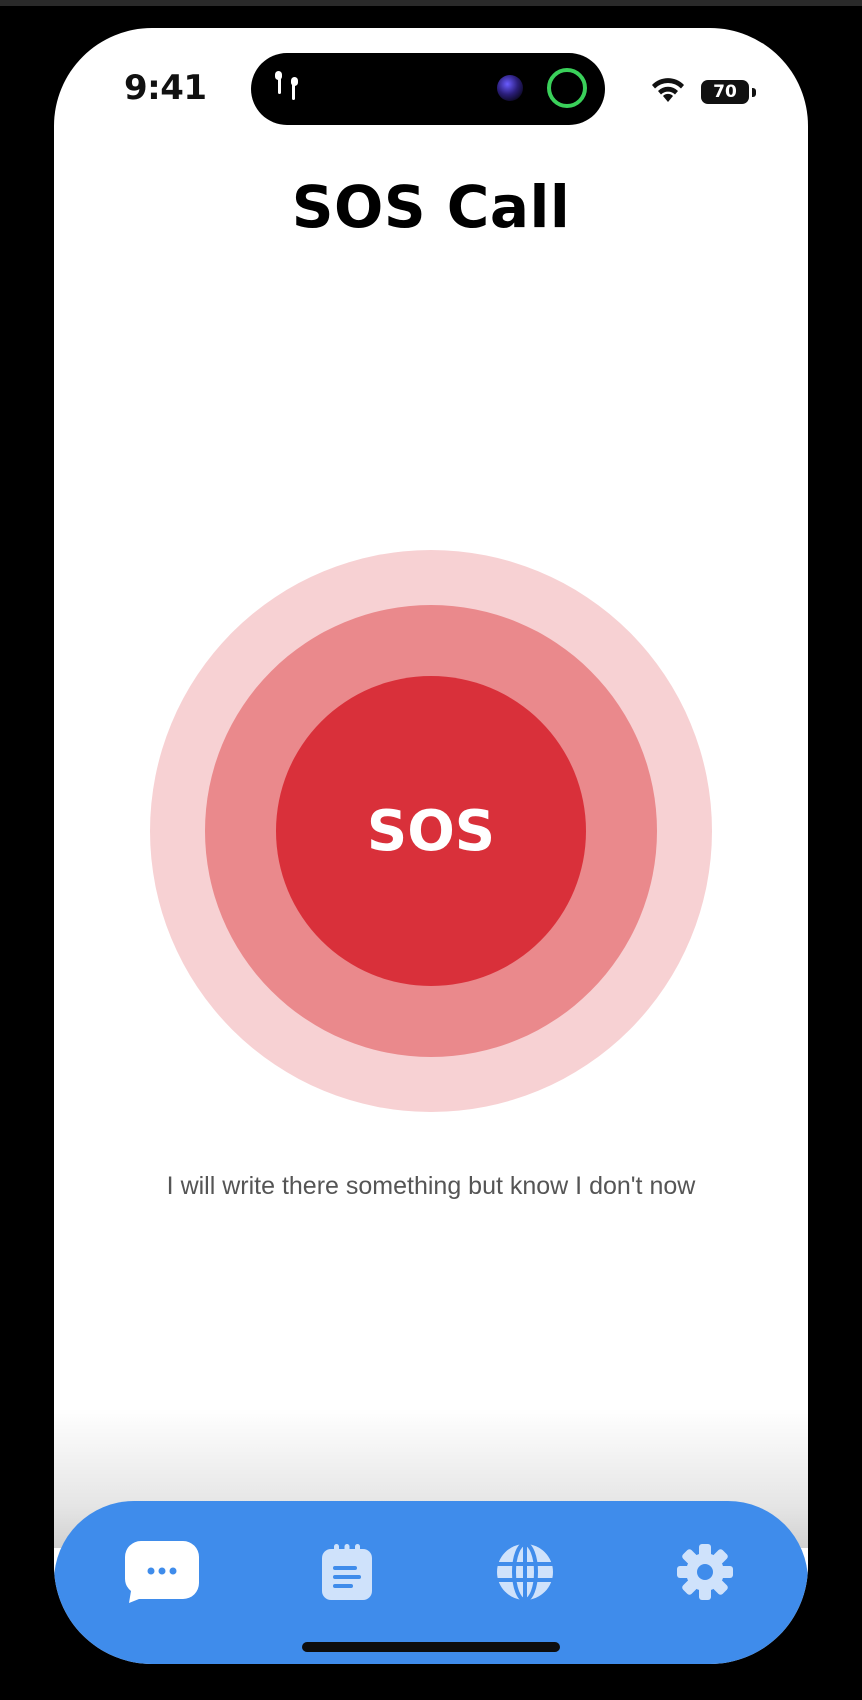 The width and height of the screenshot is (862, 1700). What do you see at coordinates (431, 1582) in the screenshot?
I see `tab-bar` at bounding box center [431, 1582].